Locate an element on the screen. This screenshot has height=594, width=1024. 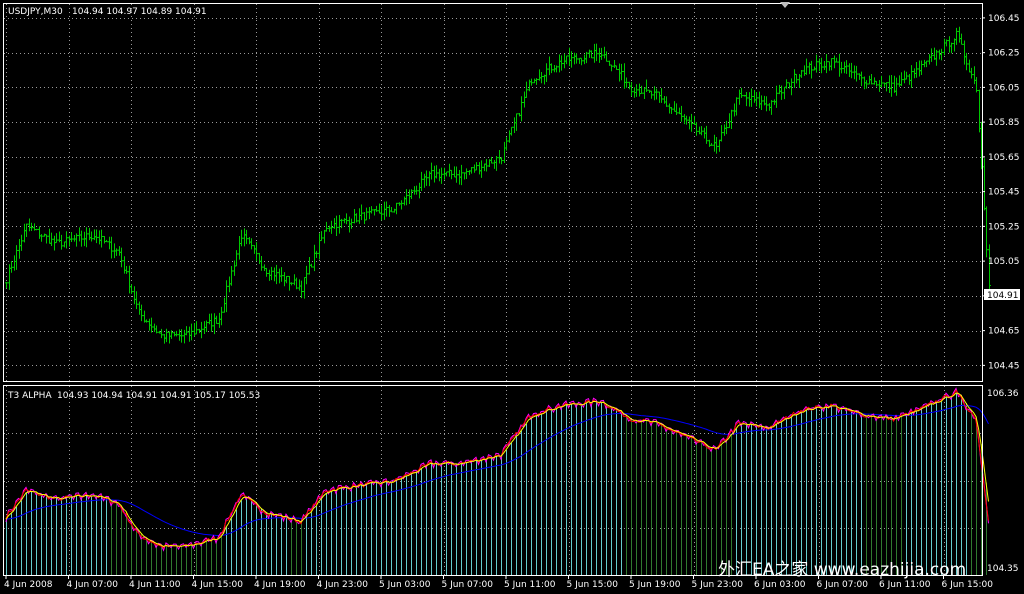
x-tick-label: 5 Jun 19:00 is located at coordinates (655, 585).